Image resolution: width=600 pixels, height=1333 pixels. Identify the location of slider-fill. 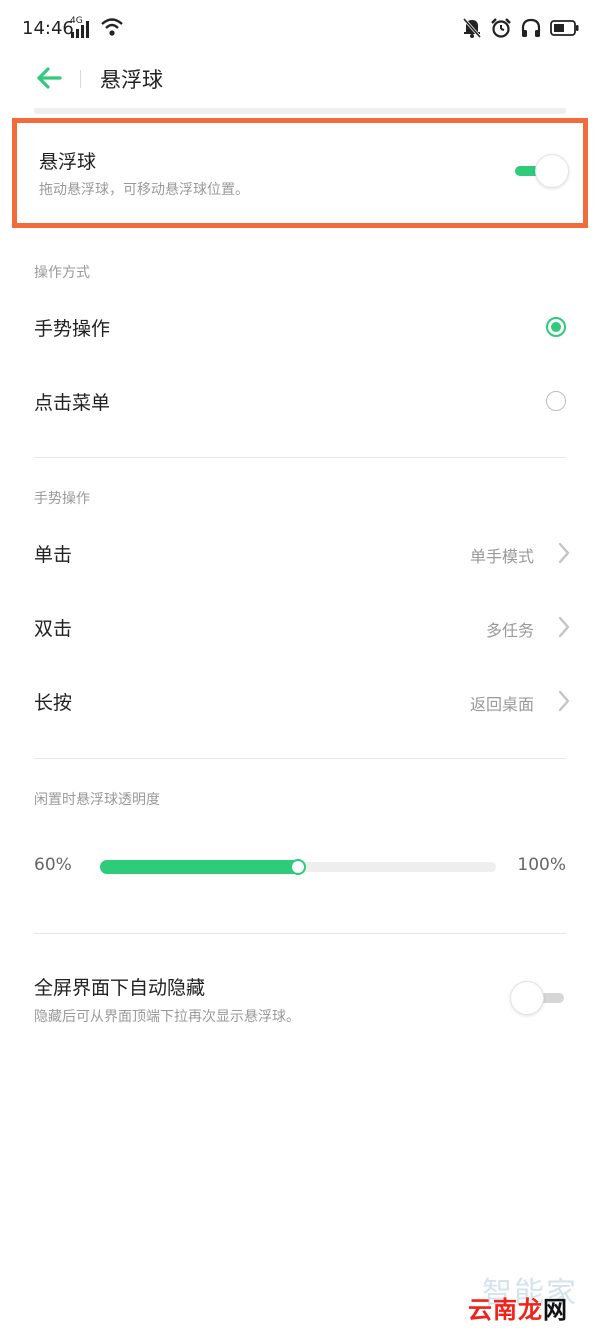
(201, 867).